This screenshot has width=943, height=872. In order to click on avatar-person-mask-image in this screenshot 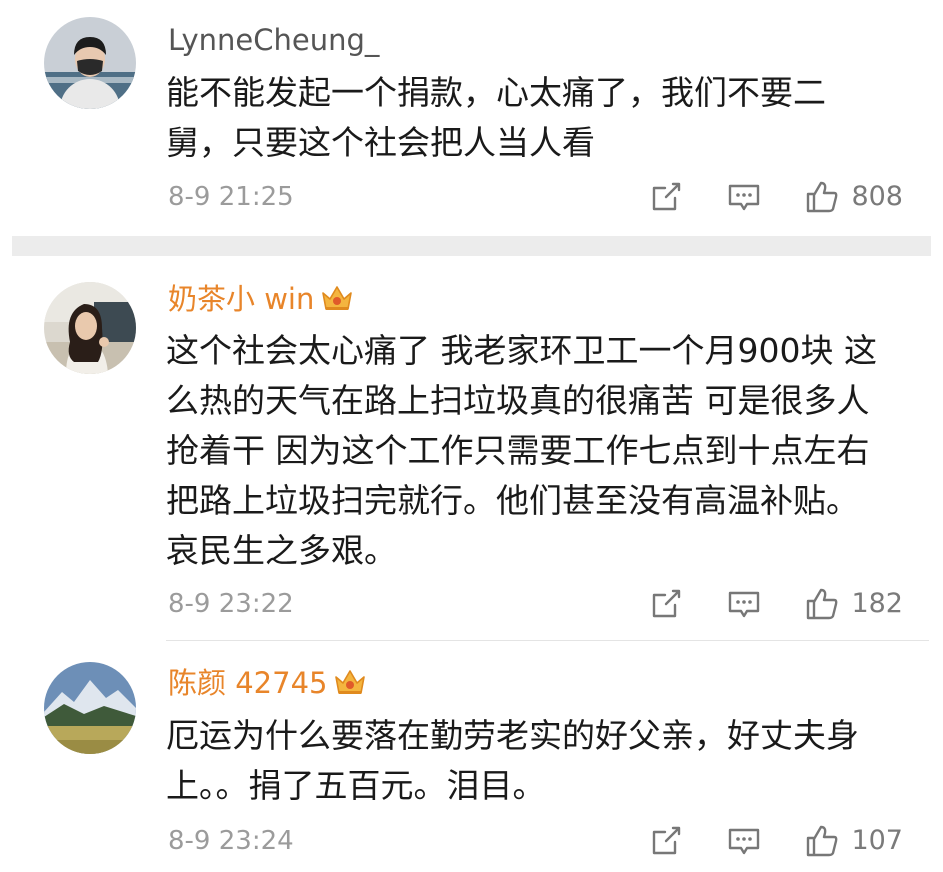, I will do `click(90, 63)`.